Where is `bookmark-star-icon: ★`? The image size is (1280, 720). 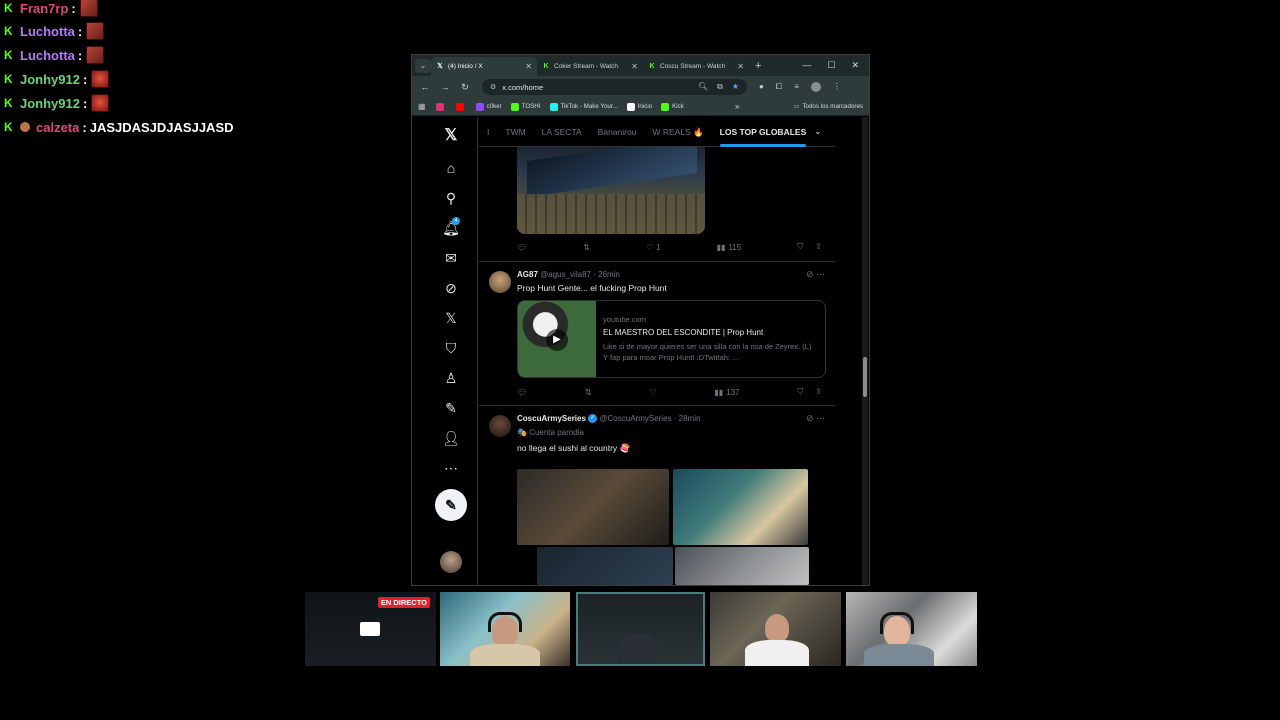
bookmark-star-icon: ★ is located at coordinates (735, 87).